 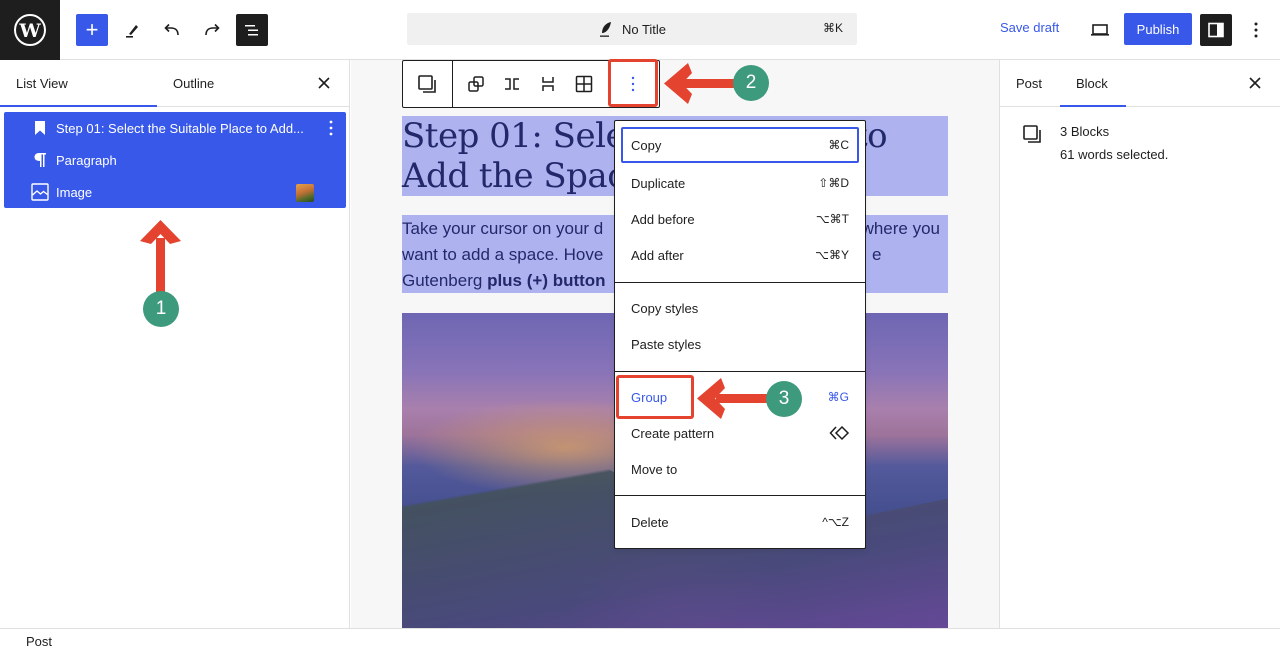 I want to click on feather-icon, so click(x=605, y=29).